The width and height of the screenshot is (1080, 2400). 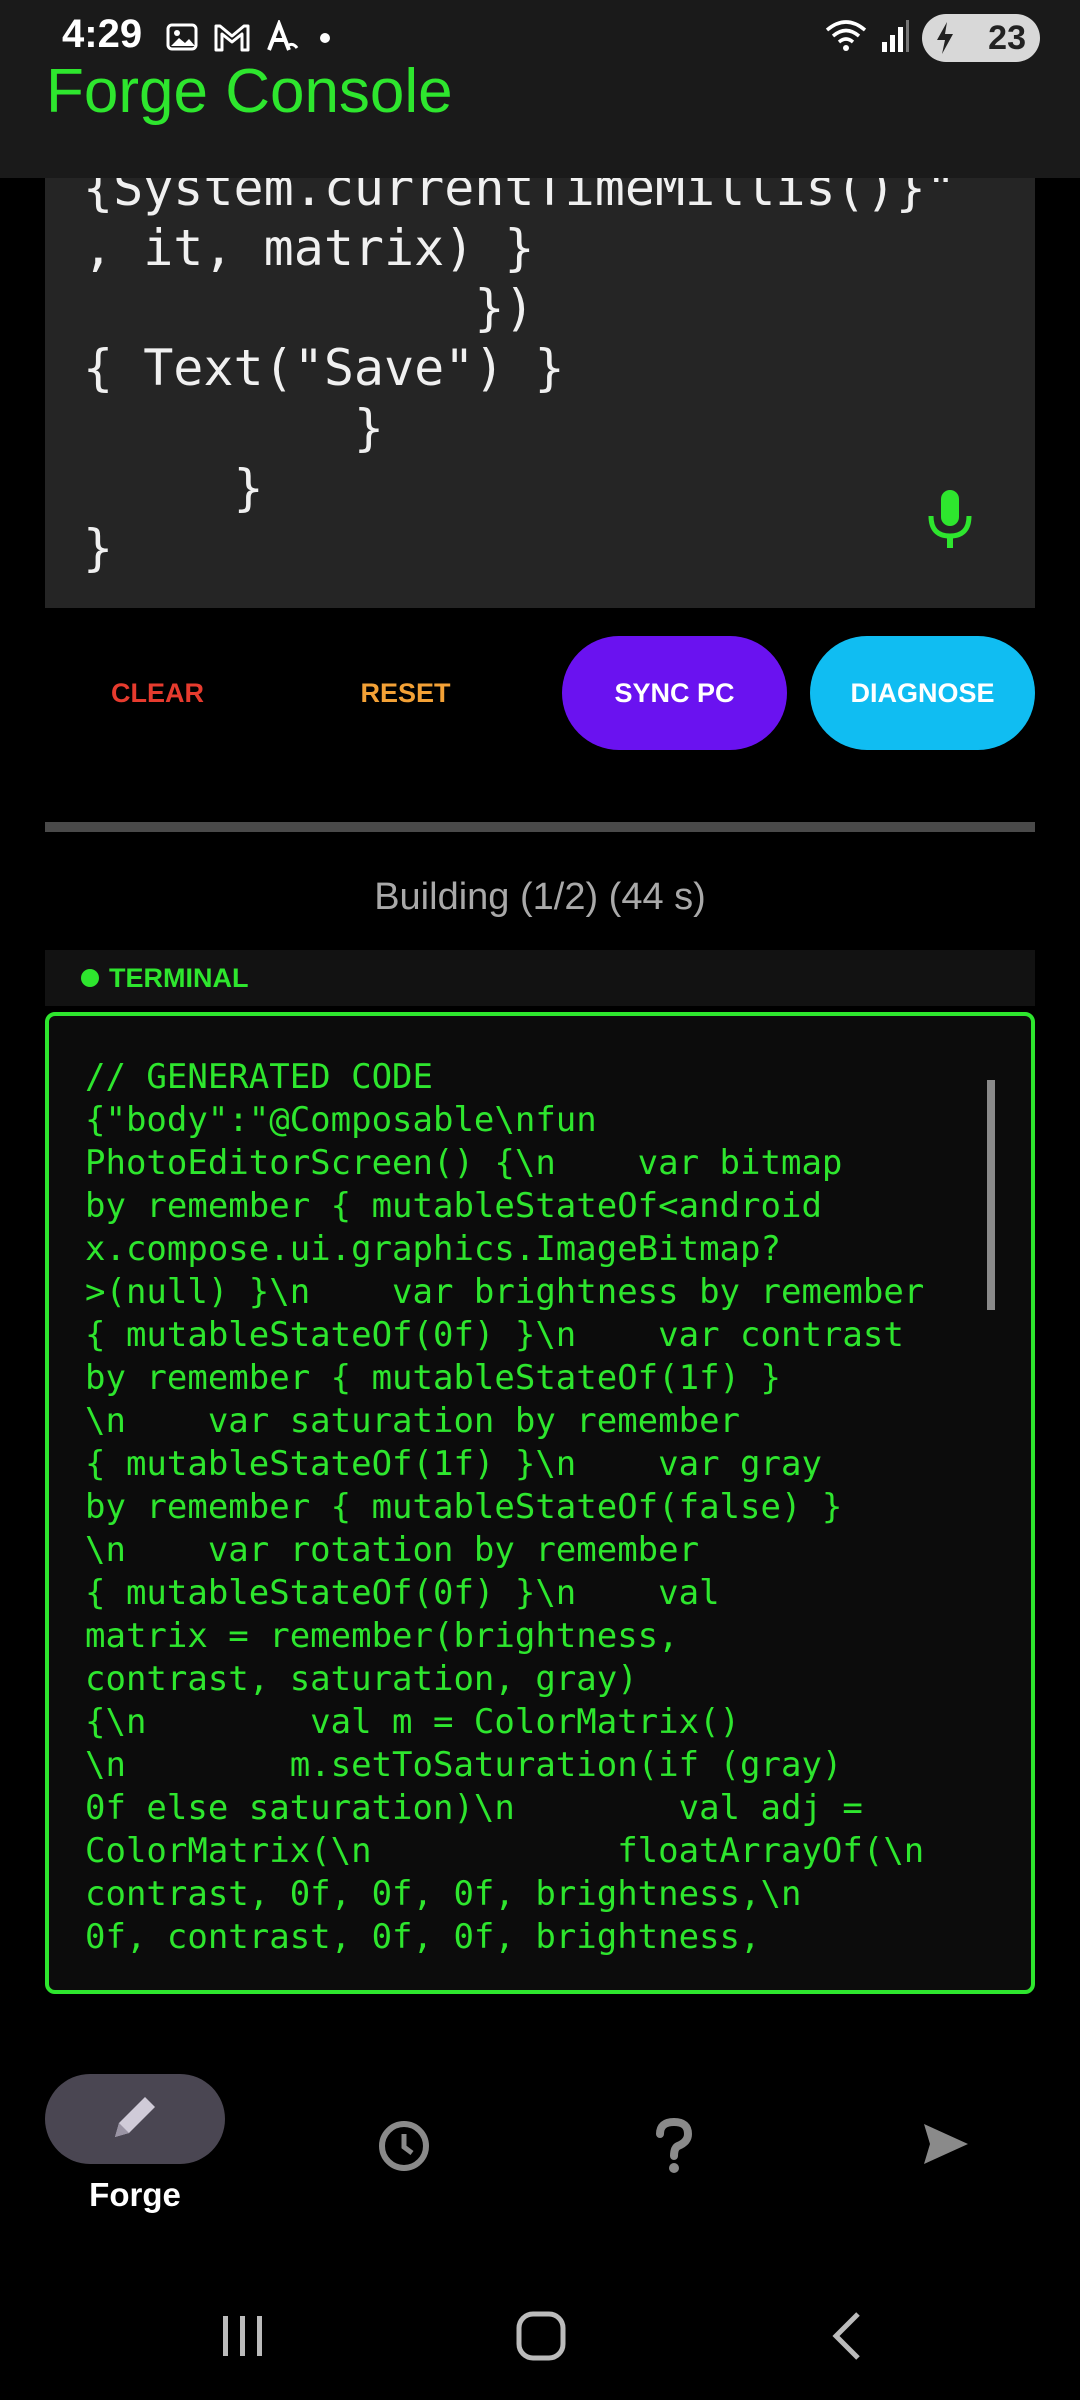 I want to click on action-buttons: CLEAR RESET SYNC PC DIAGNOSE, so click(x=540, y=693).